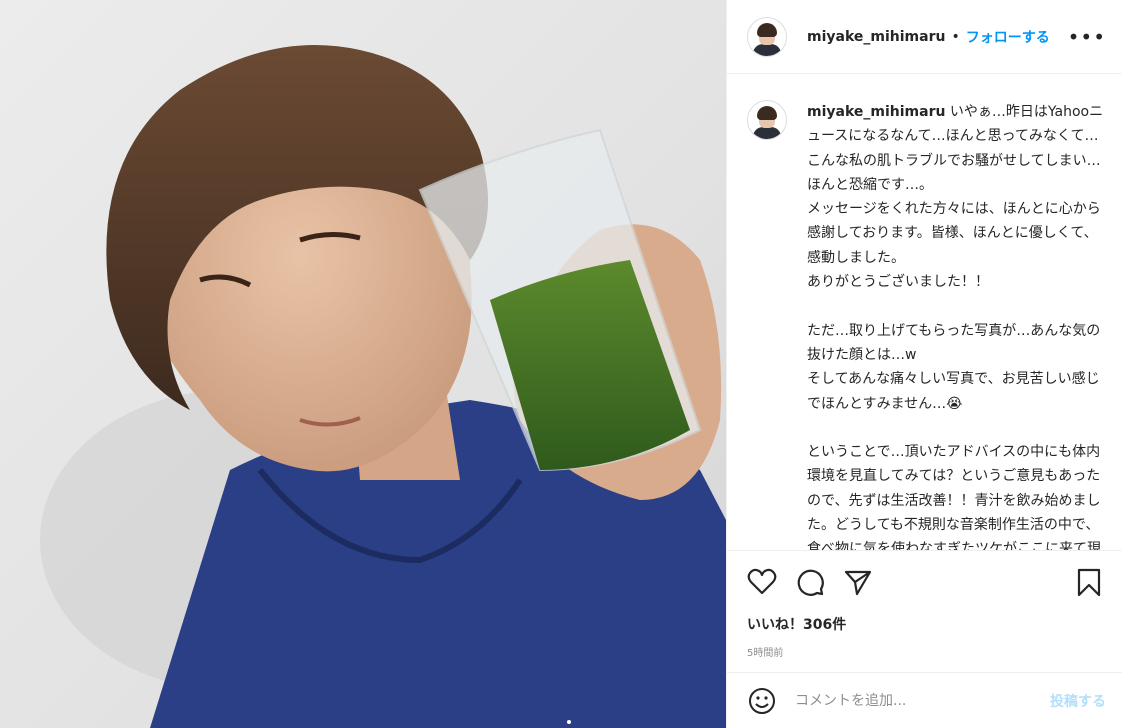 This screenshot has height=728, width=1122. Describe the element at coordinates (767, 120) in the screenshot. I see `caption-avatar` at that location.